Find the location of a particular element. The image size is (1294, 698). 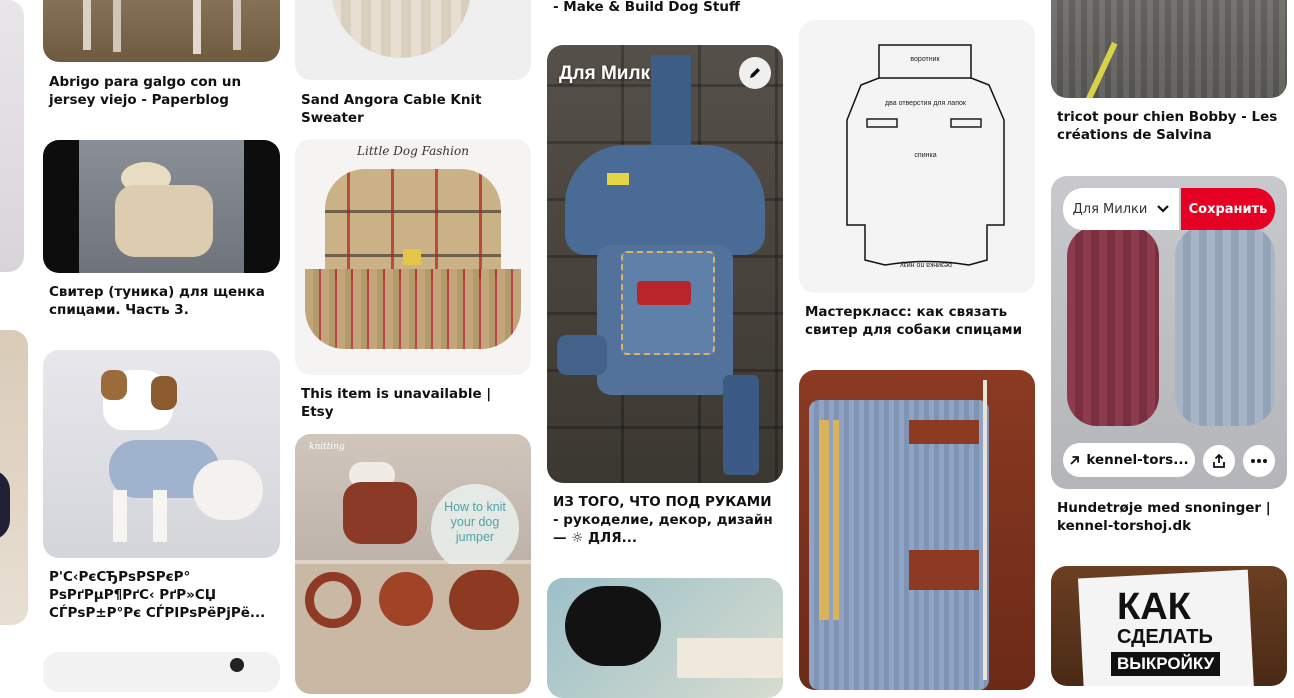

pin-image-denim-dog-vest: Для Милки is located at coordinates (665, 264).